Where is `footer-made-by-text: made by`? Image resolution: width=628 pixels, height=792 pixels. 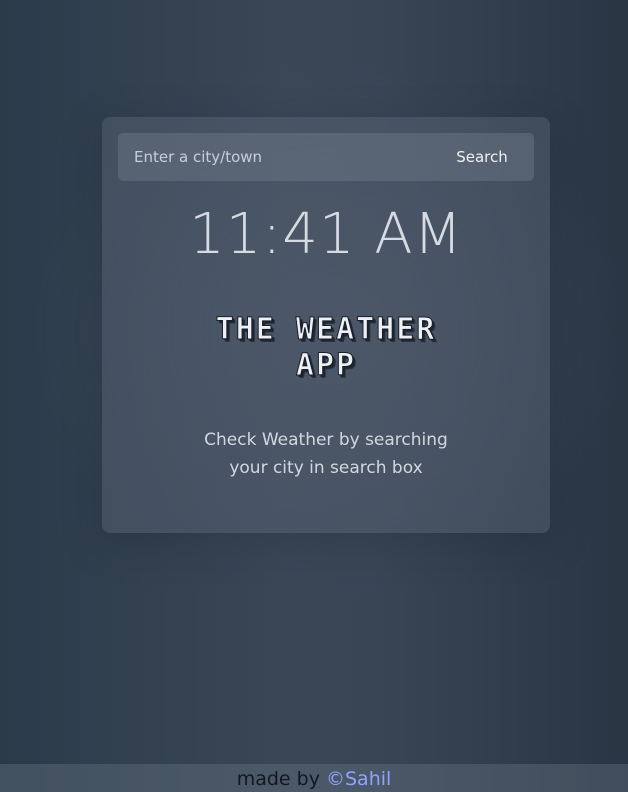
footer-made-by-text: made by is located at coordinates (278, 779).